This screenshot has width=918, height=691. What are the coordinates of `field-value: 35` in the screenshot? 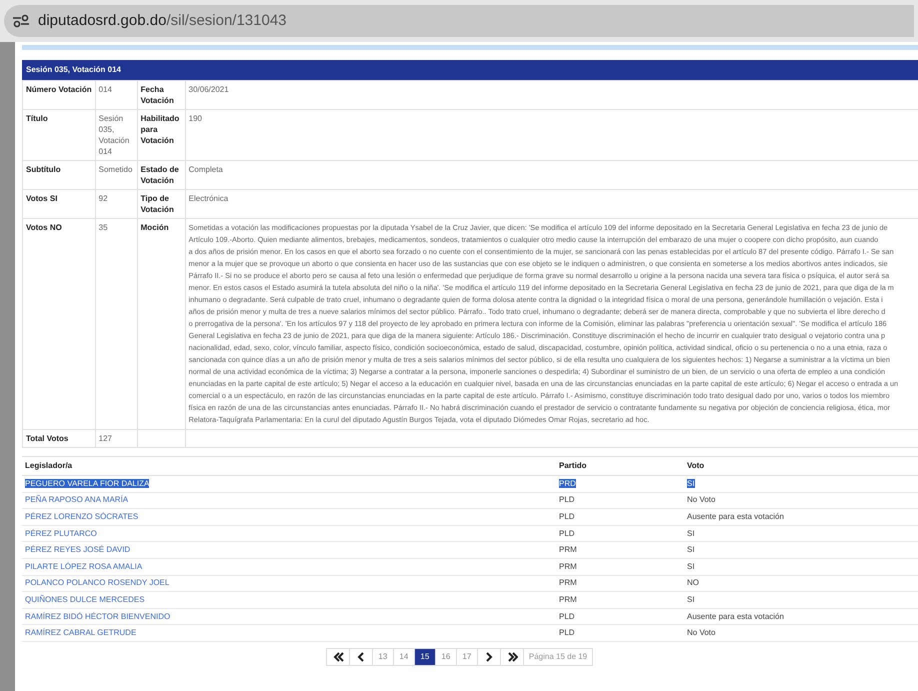 It's located at (103, 227).